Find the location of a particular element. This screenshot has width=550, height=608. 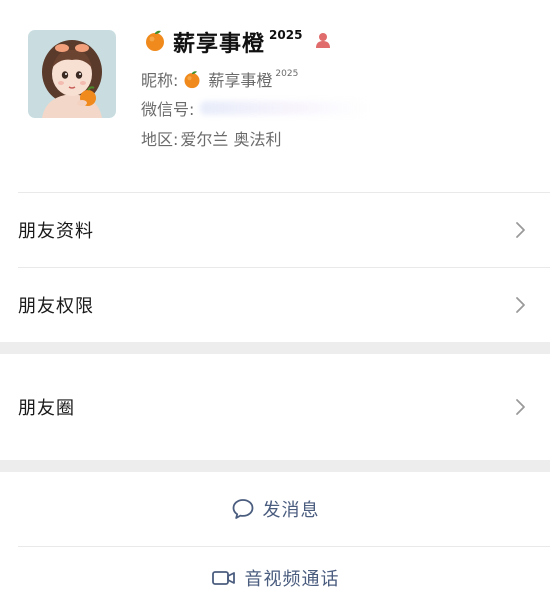

friend-profile-label: 朋友资料 is located at coordinates (56, 231).